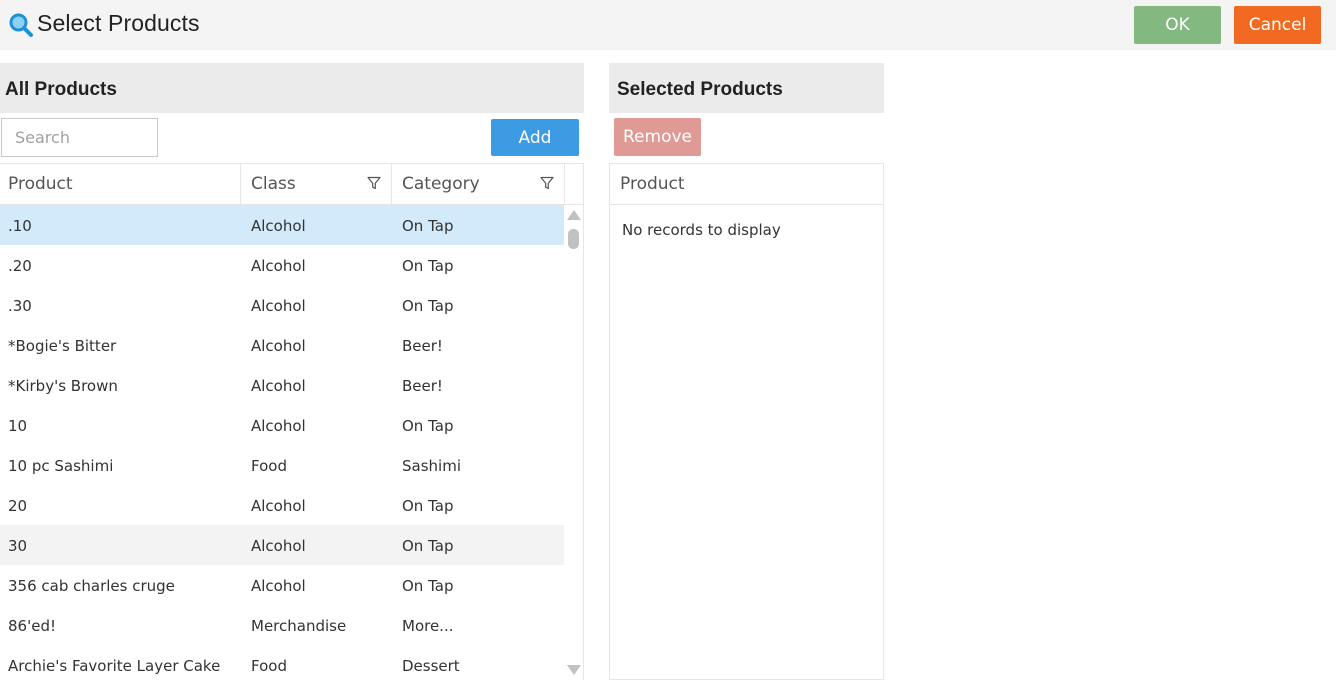  I want to click on column-header-label: Product, so click(40, 184).